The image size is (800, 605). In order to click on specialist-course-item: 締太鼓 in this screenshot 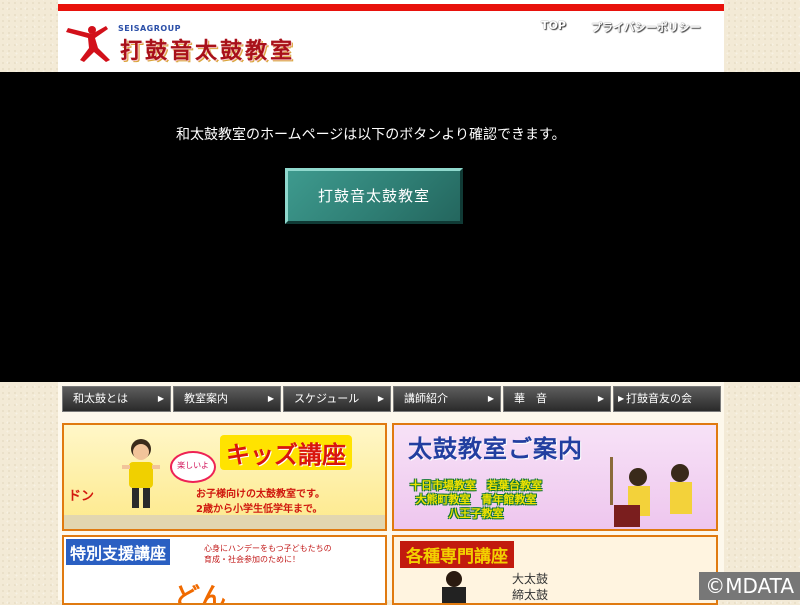, I will do `click(530, 595)`.